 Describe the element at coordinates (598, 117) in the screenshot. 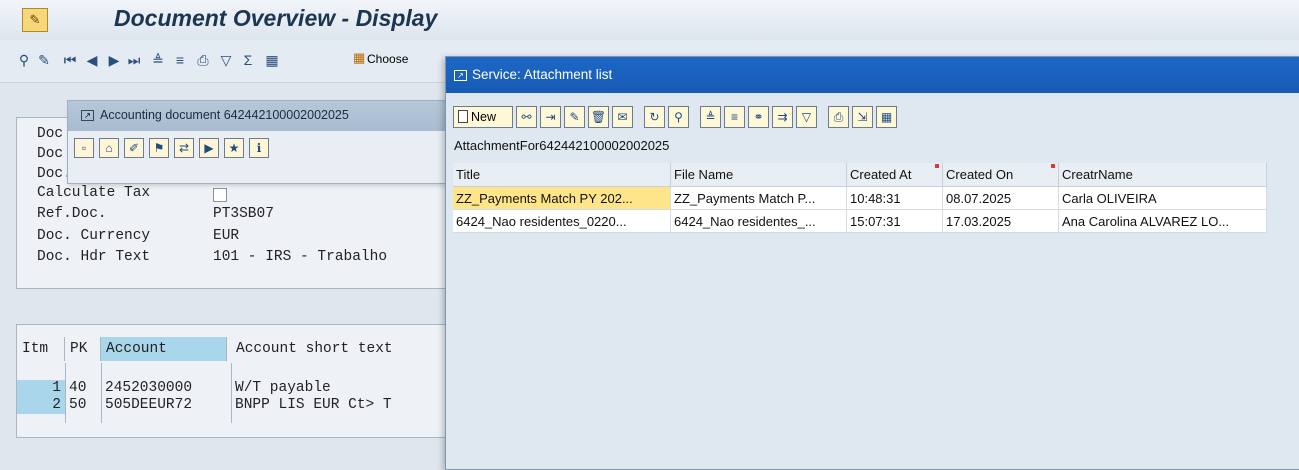

I see `delete-icon: 🗑` at that location.